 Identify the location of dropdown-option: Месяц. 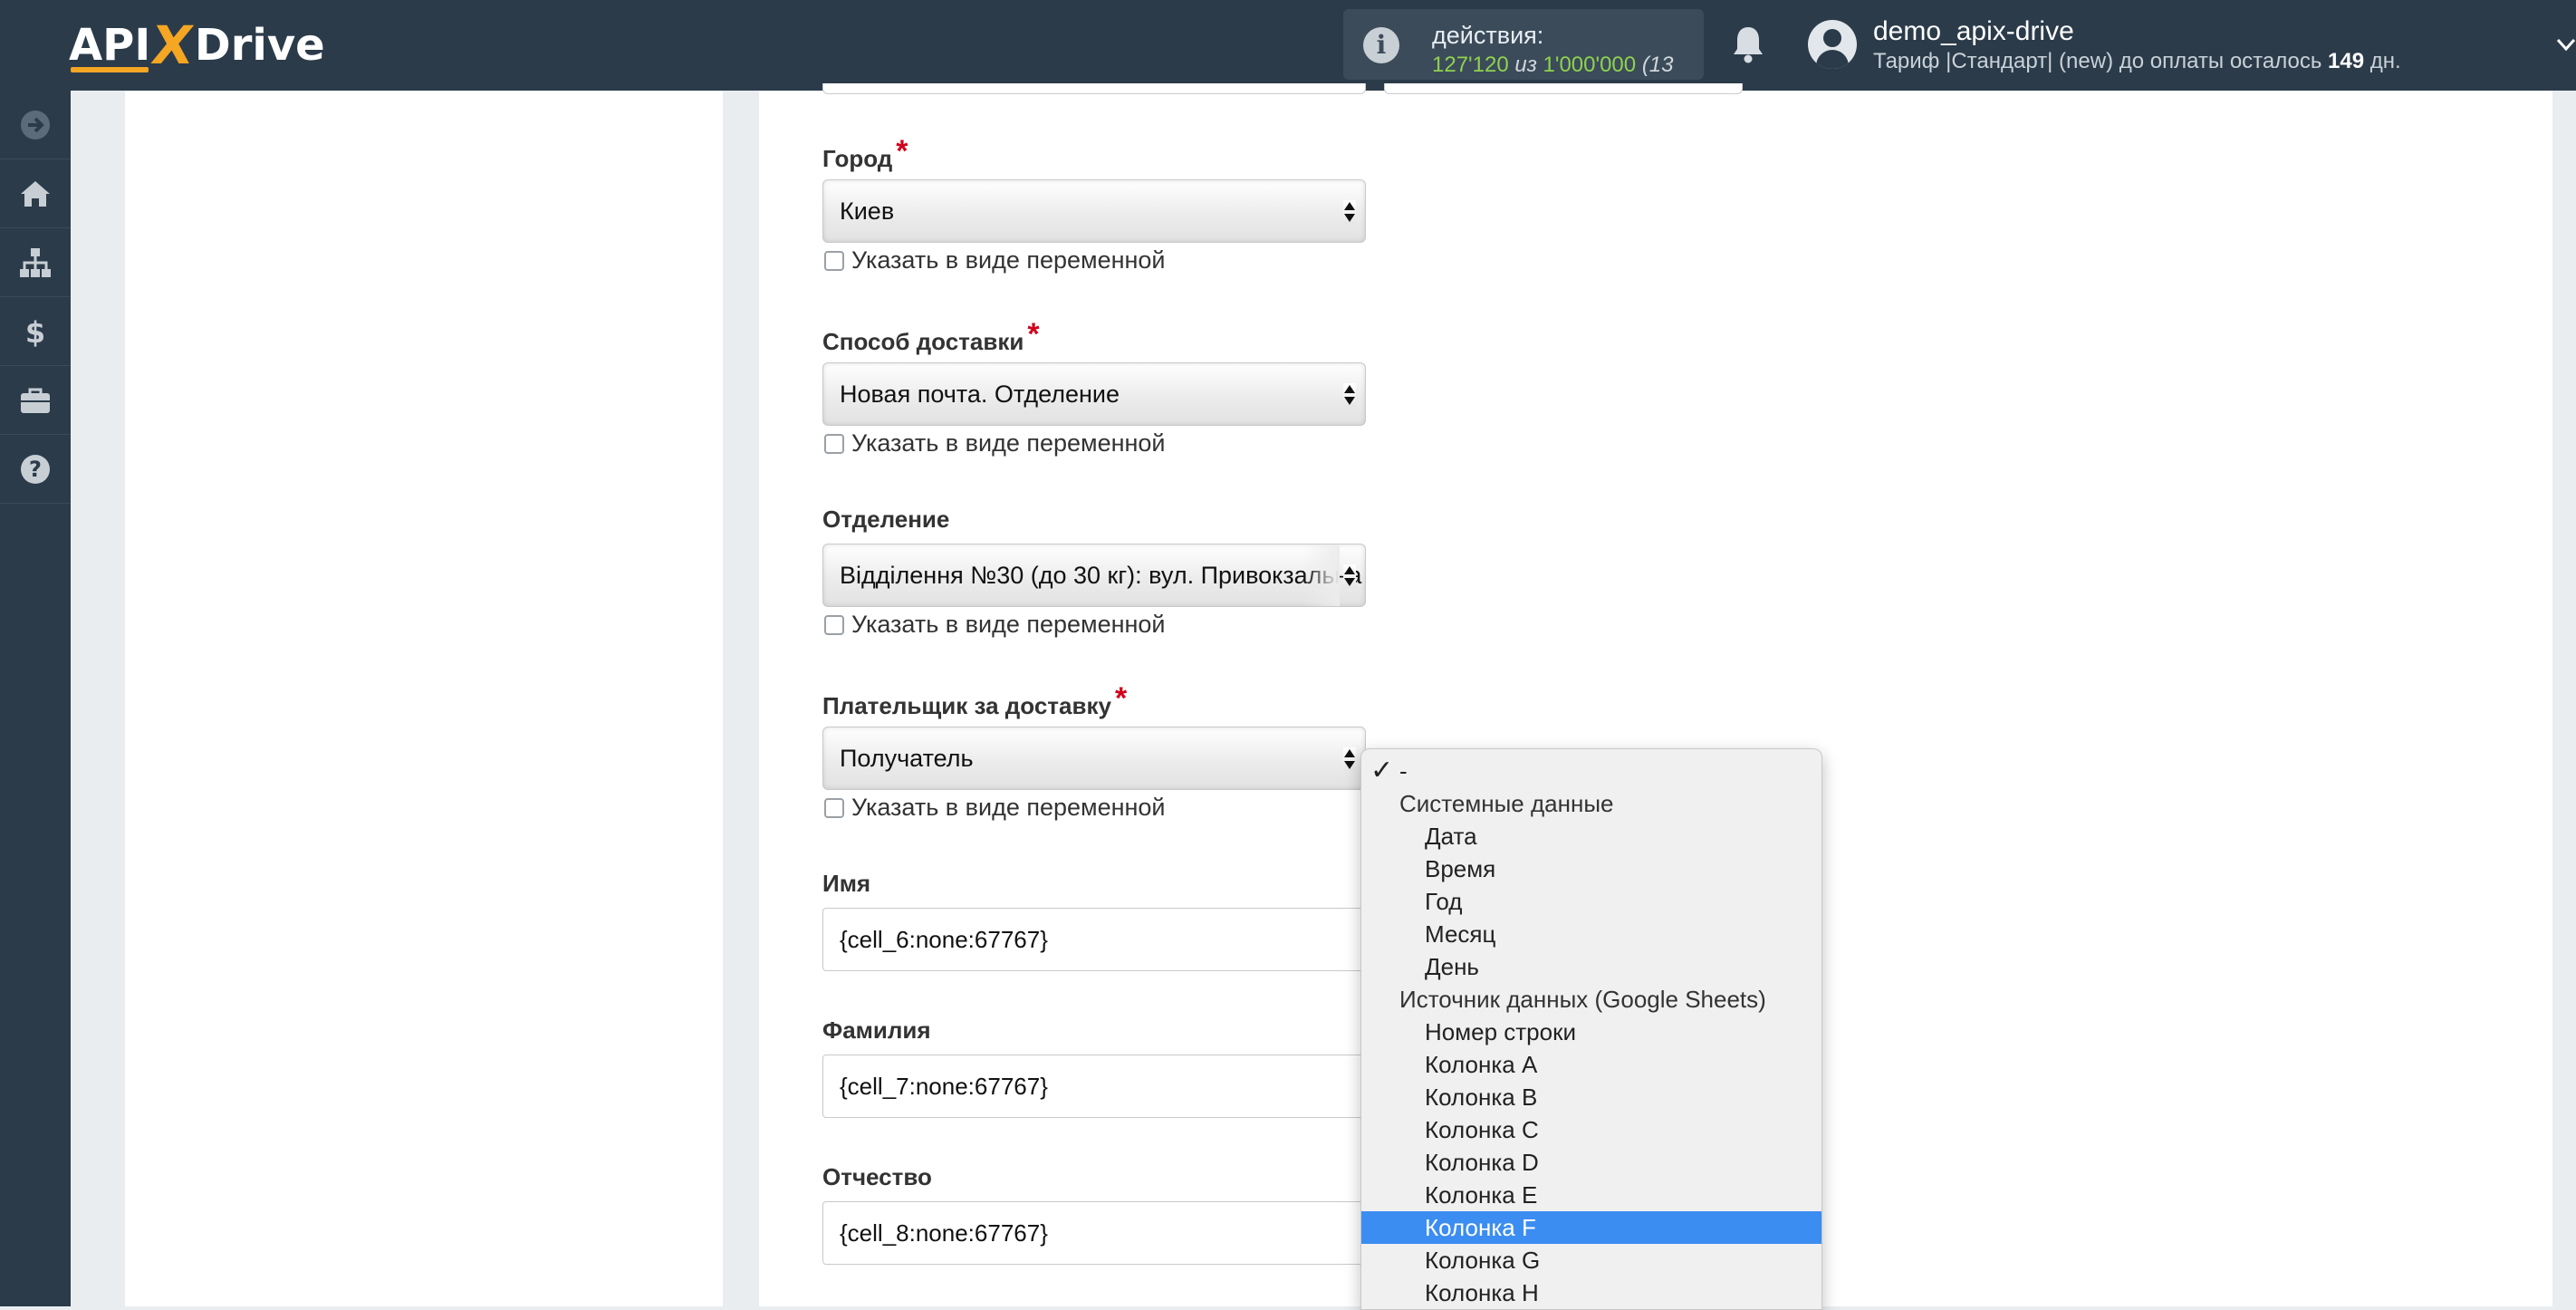
(1591, 934).